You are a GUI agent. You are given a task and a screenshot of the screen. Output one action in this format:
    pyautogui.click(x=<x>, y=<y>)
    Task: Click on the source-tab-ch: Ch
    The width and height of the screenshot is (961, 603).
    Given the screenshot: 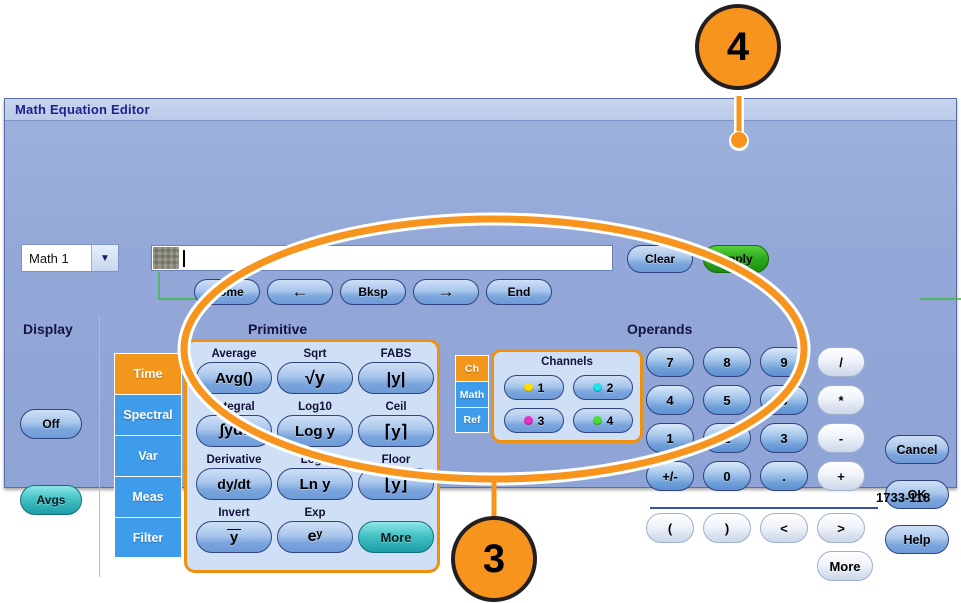 What is the action you would take?
    pyautogui.click(x=472, y=368)
    